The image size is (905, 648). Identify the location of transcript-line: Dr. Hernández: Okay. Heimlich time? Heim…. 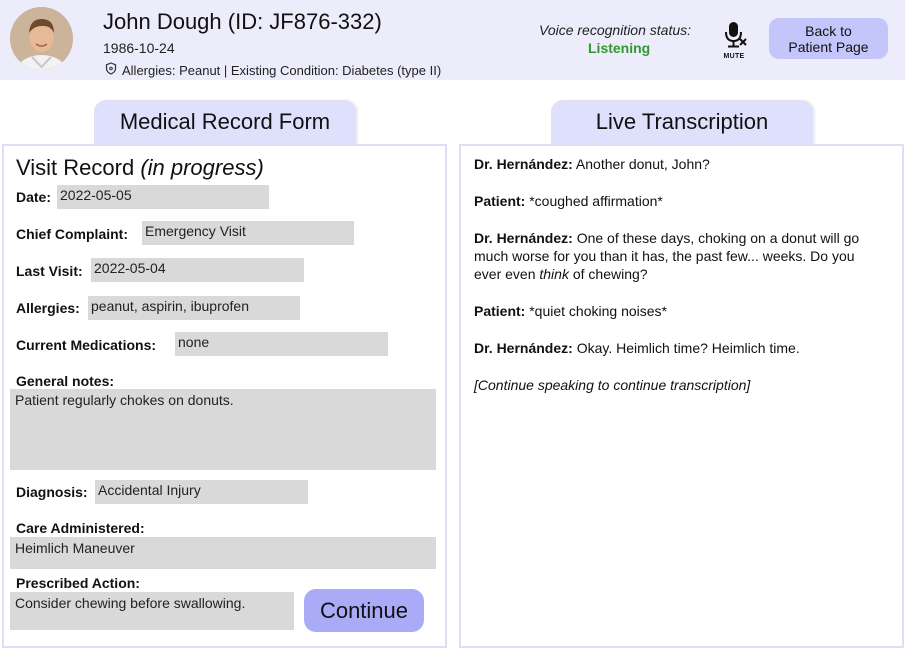
(679, 348).